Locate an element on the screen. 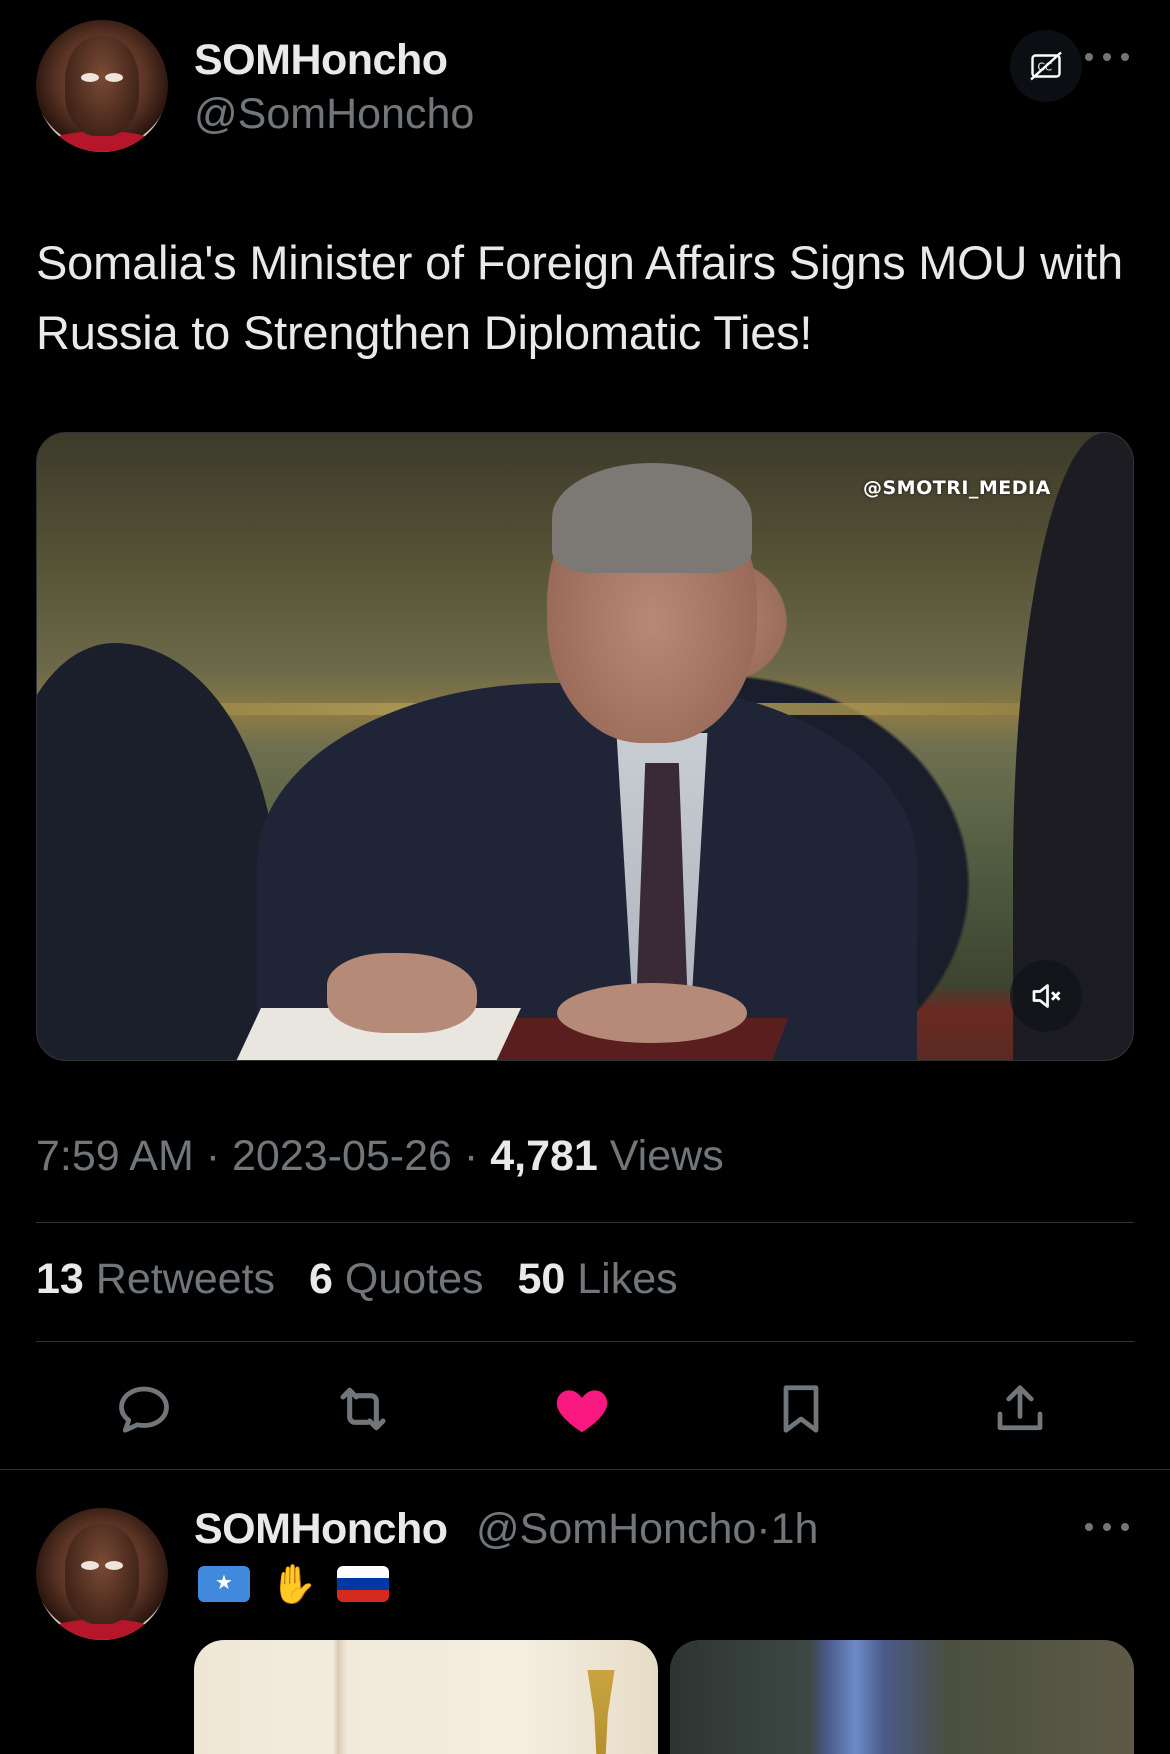 The height and width of the screenshot is (1754, 1170). author-avatar is located at coordinates (102, 86).